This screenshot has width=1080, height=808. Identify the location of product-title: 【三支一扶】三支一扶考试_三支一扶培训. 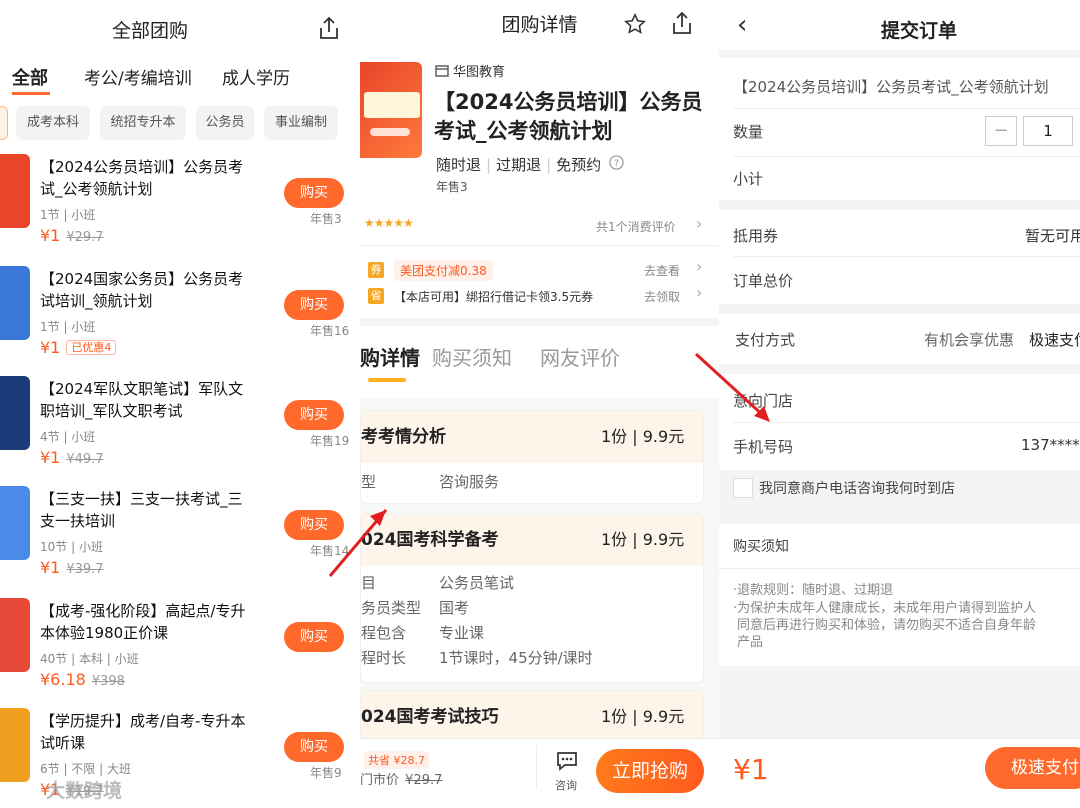
(147, 510).